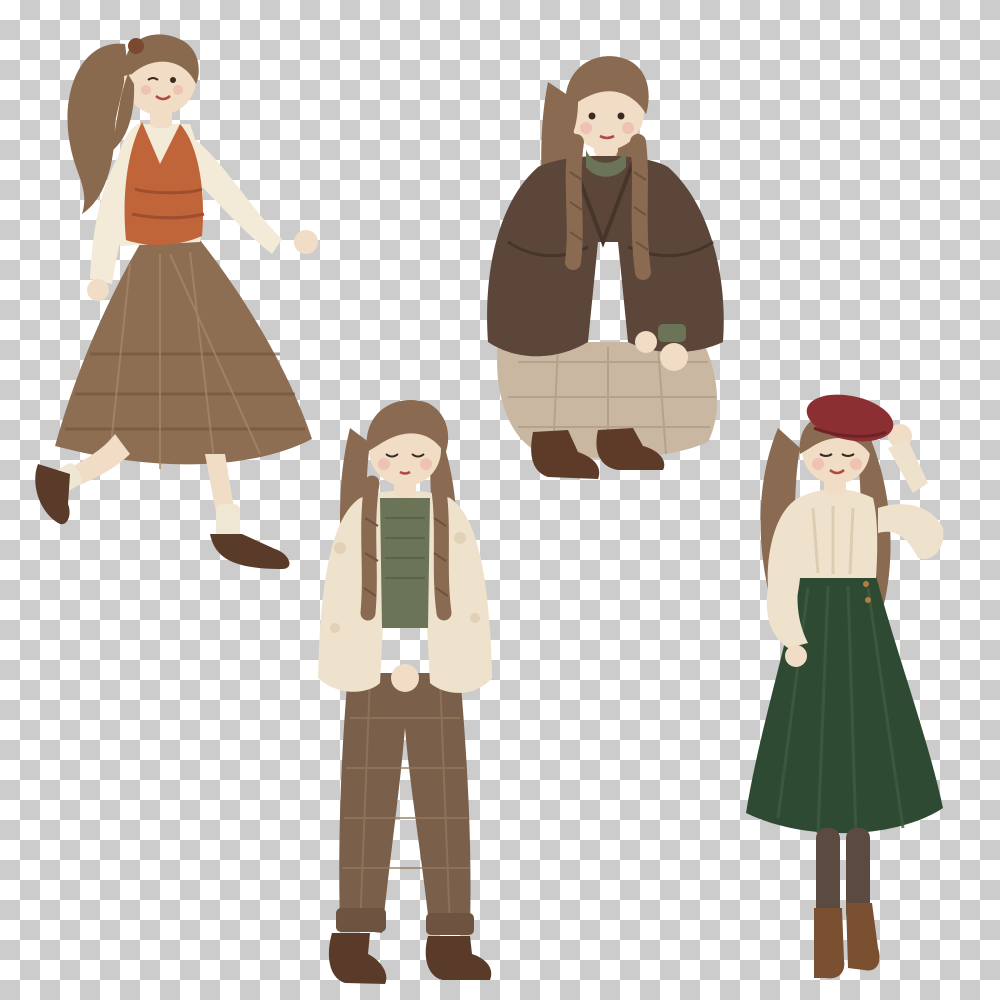 The height and width of the screenshot is (1000, 1000). Describe the element at coordinates (405, 692) in the screenshot. I see `figure-sherpa-girl` at that location.